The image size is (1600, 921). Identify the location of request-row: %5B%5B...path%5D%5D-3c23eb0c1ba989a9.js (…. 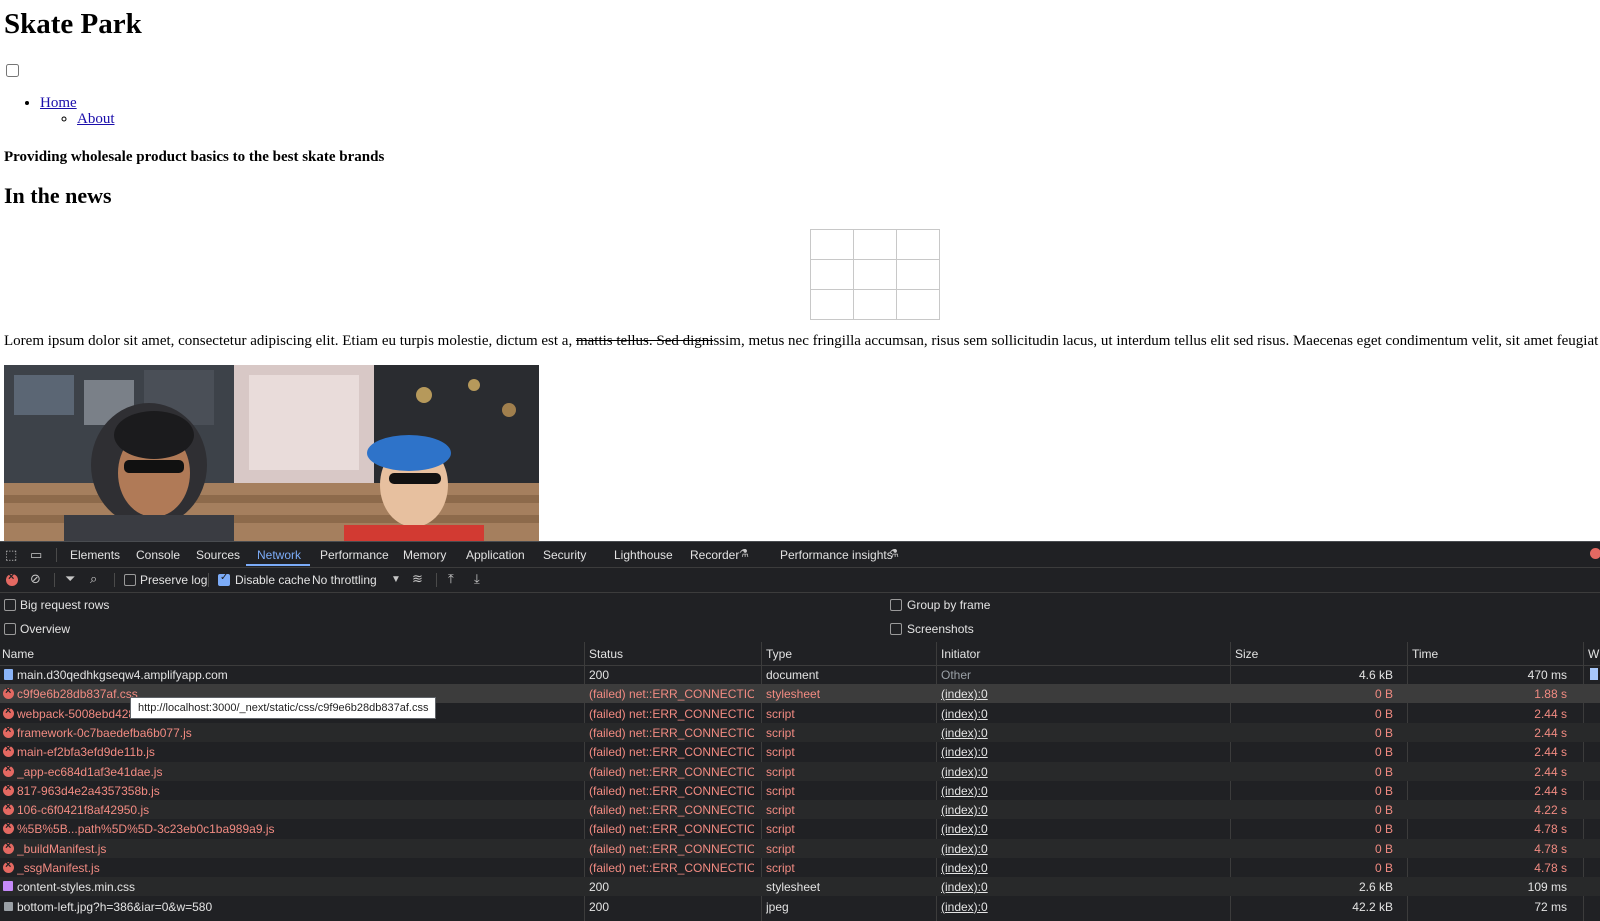
(800, 828).